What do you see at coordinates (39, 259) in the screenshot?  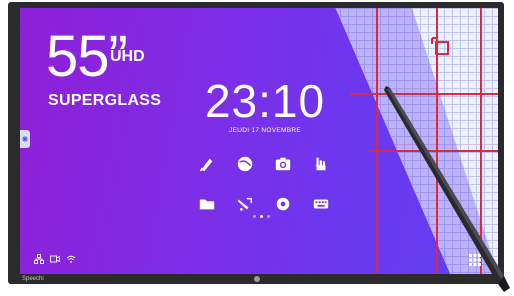 I see `network-icon` at bounding box center [39, 259].